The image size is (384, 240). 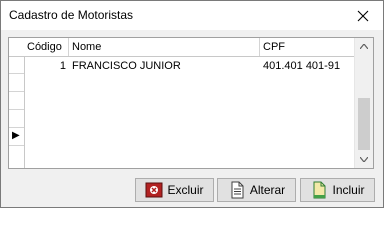 I want to click on chevron-down-icon, so click(x=364, y=159).